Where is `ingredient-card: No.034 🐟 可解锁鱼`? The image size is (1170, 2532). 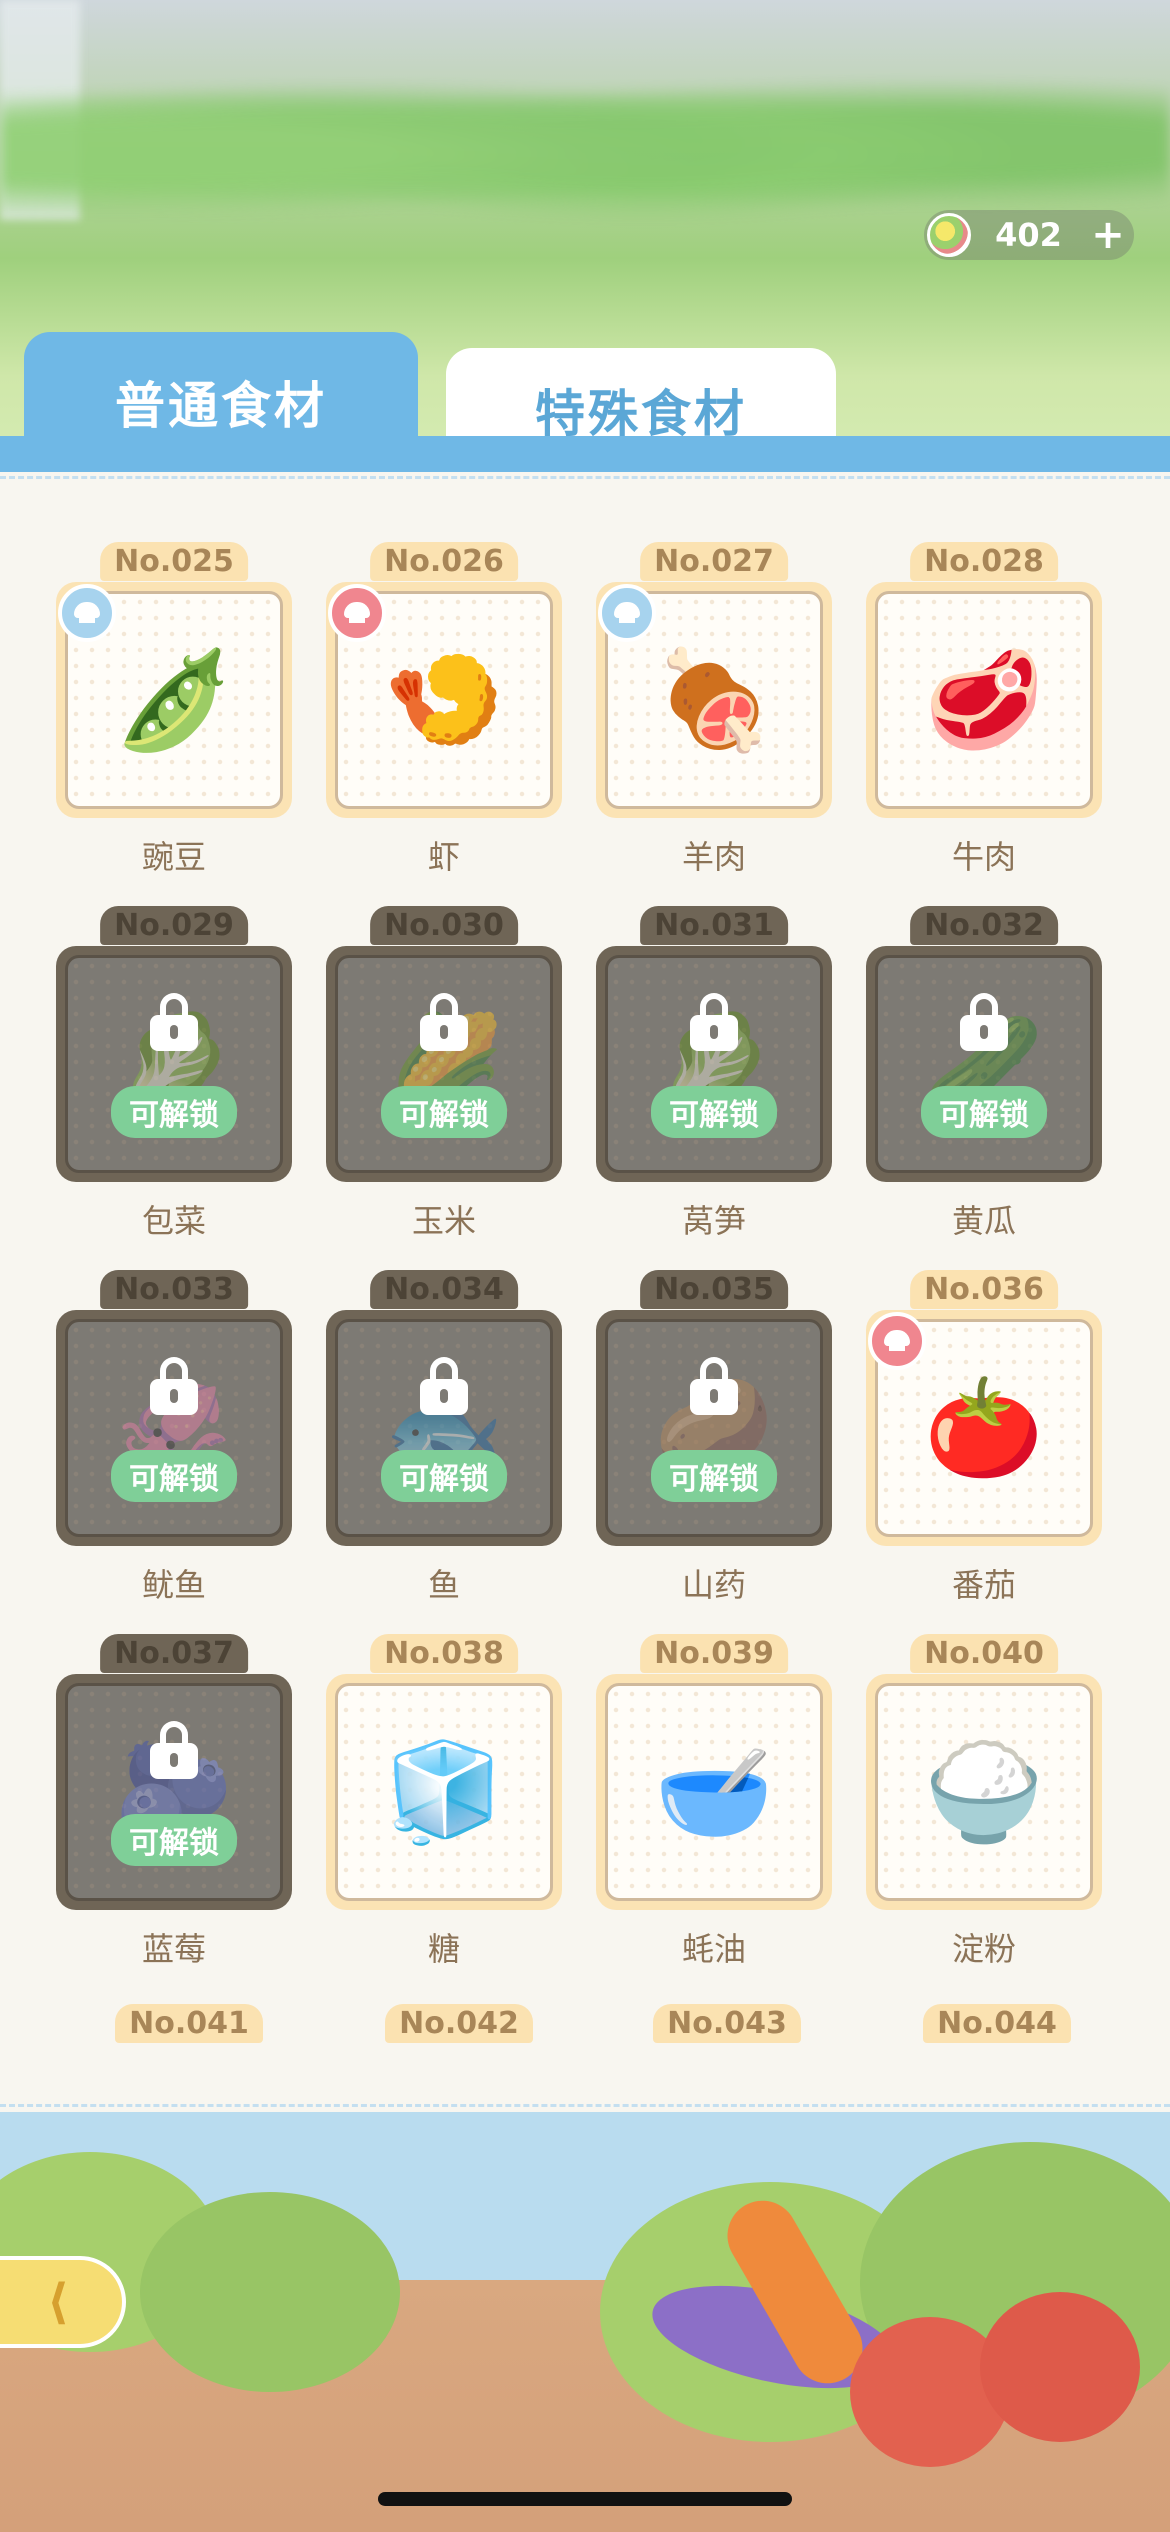
ingredient-card: No.034 🐟 可解锁鱼 is located at coordinates (444, 1437).